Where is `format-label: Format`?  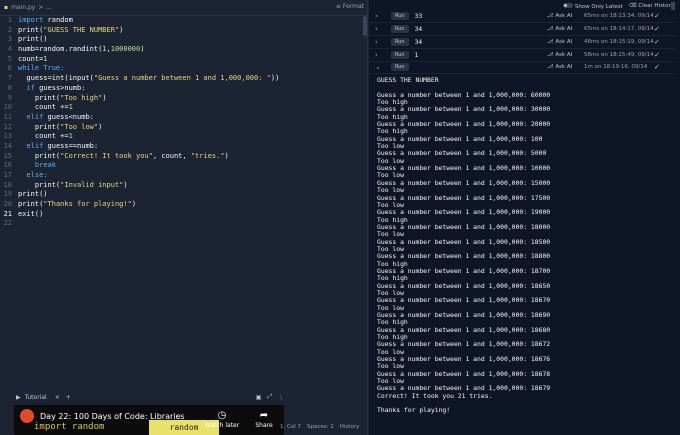
format-label: Format is located at coordinates (353, 6).